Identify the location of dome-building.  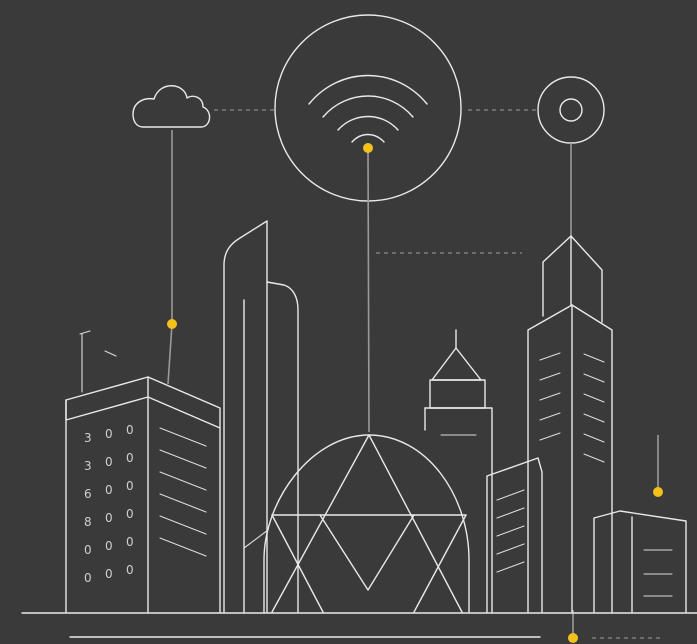
(366, 523).